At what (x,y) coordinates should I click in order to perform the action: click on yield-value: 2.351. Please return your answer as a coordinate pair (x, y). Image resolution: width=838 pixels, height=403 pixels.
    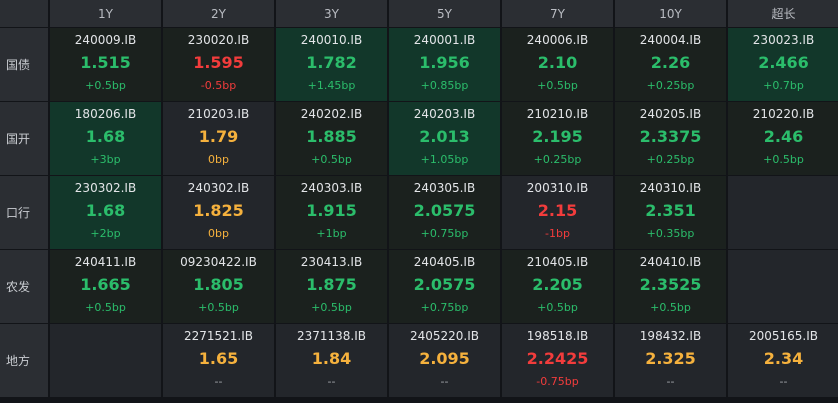
    Looking at the image, I should click on (670, 210).